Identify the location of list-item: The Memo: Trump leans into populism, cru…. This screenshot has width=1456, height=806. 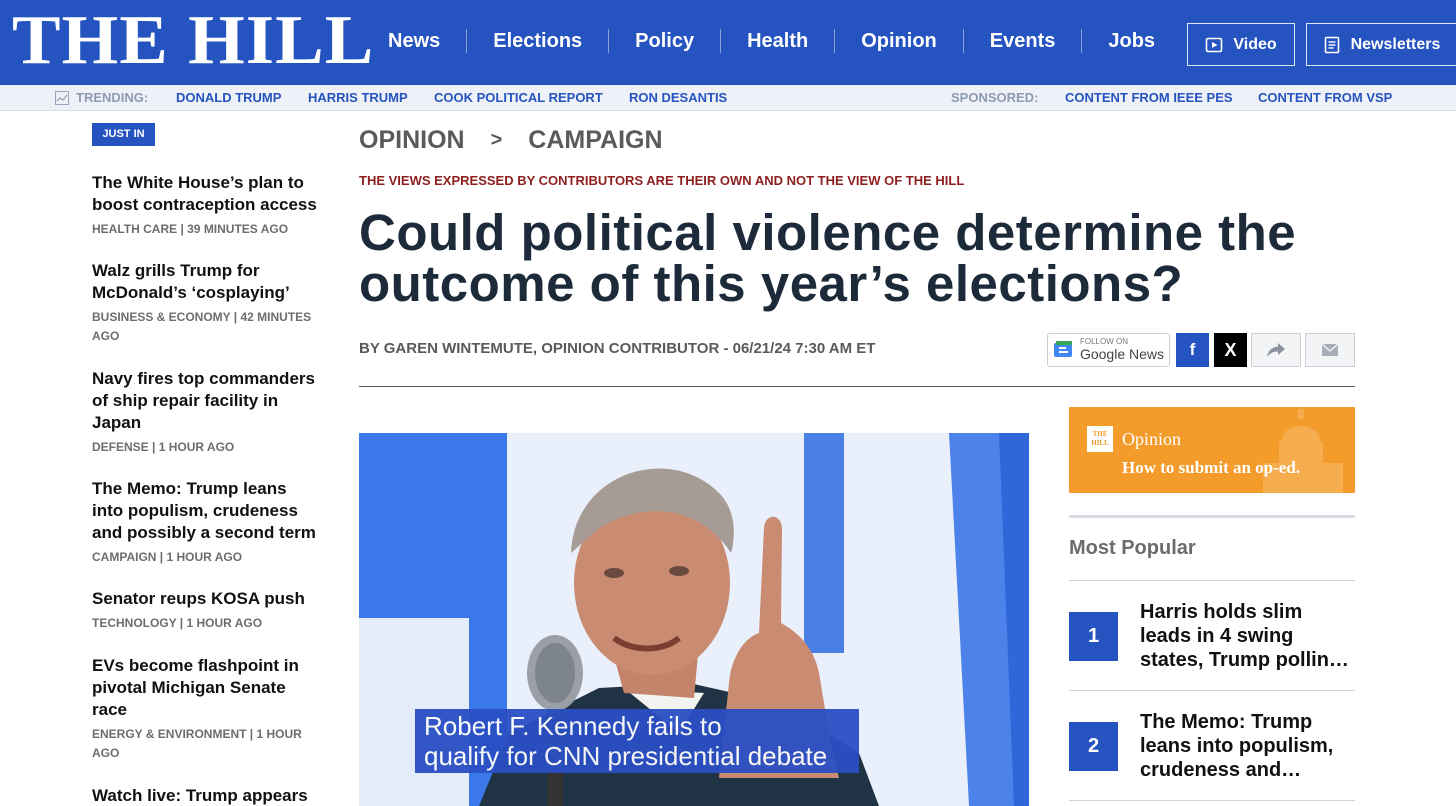
(207, 522).